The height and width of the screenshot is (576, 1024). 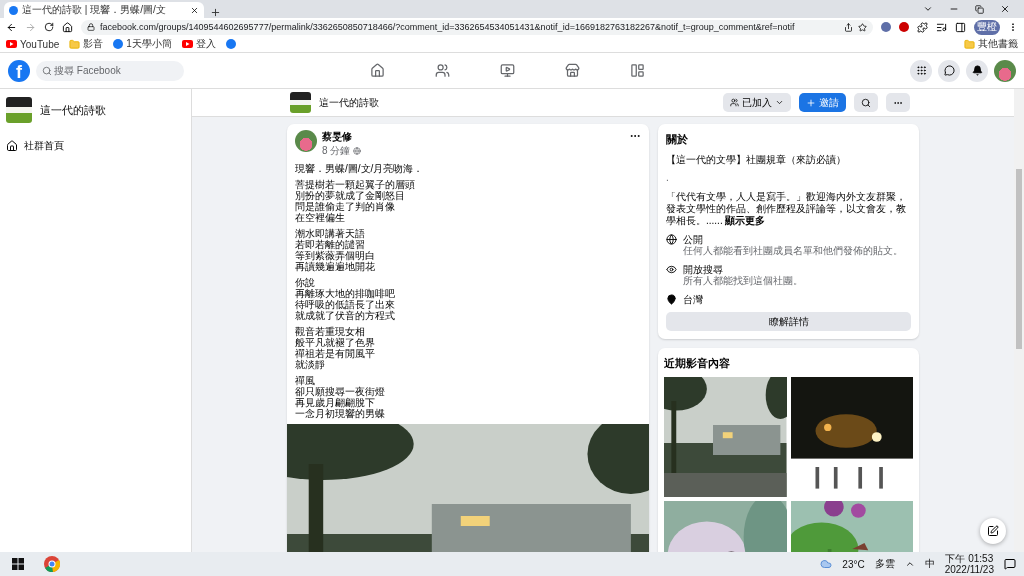 What do you see at coordinates (979, 9) in the screenshot?
I see `restore-icon` at bounding box center [979, 9].